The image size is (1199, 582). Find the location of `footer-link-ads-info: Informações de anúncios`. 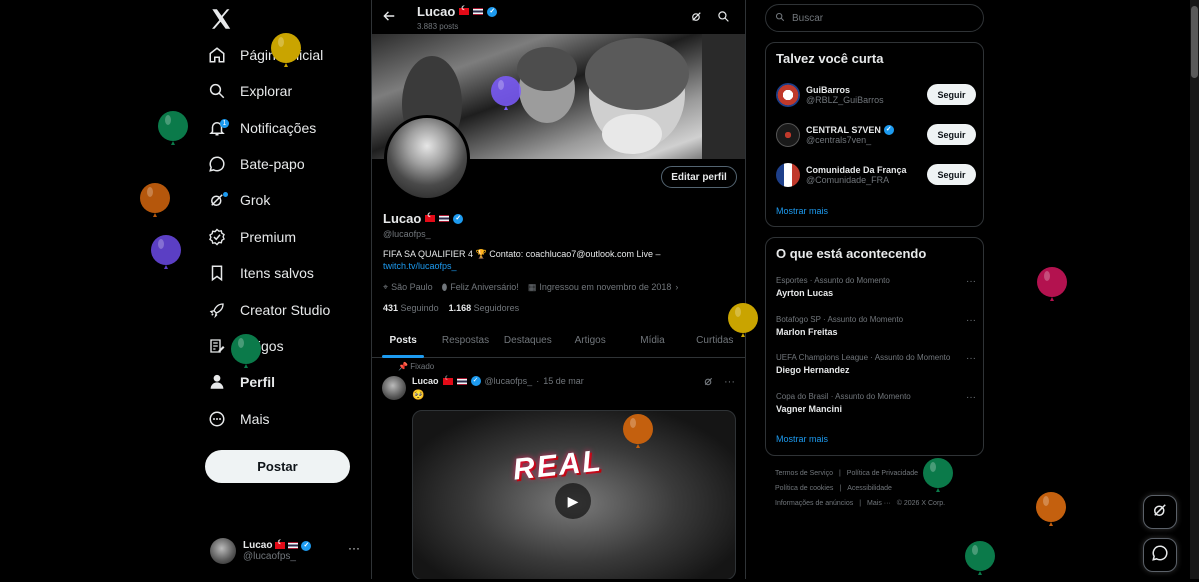

footer-link-ads-info: Informações de anúncios is located at coordinates (814, 503).